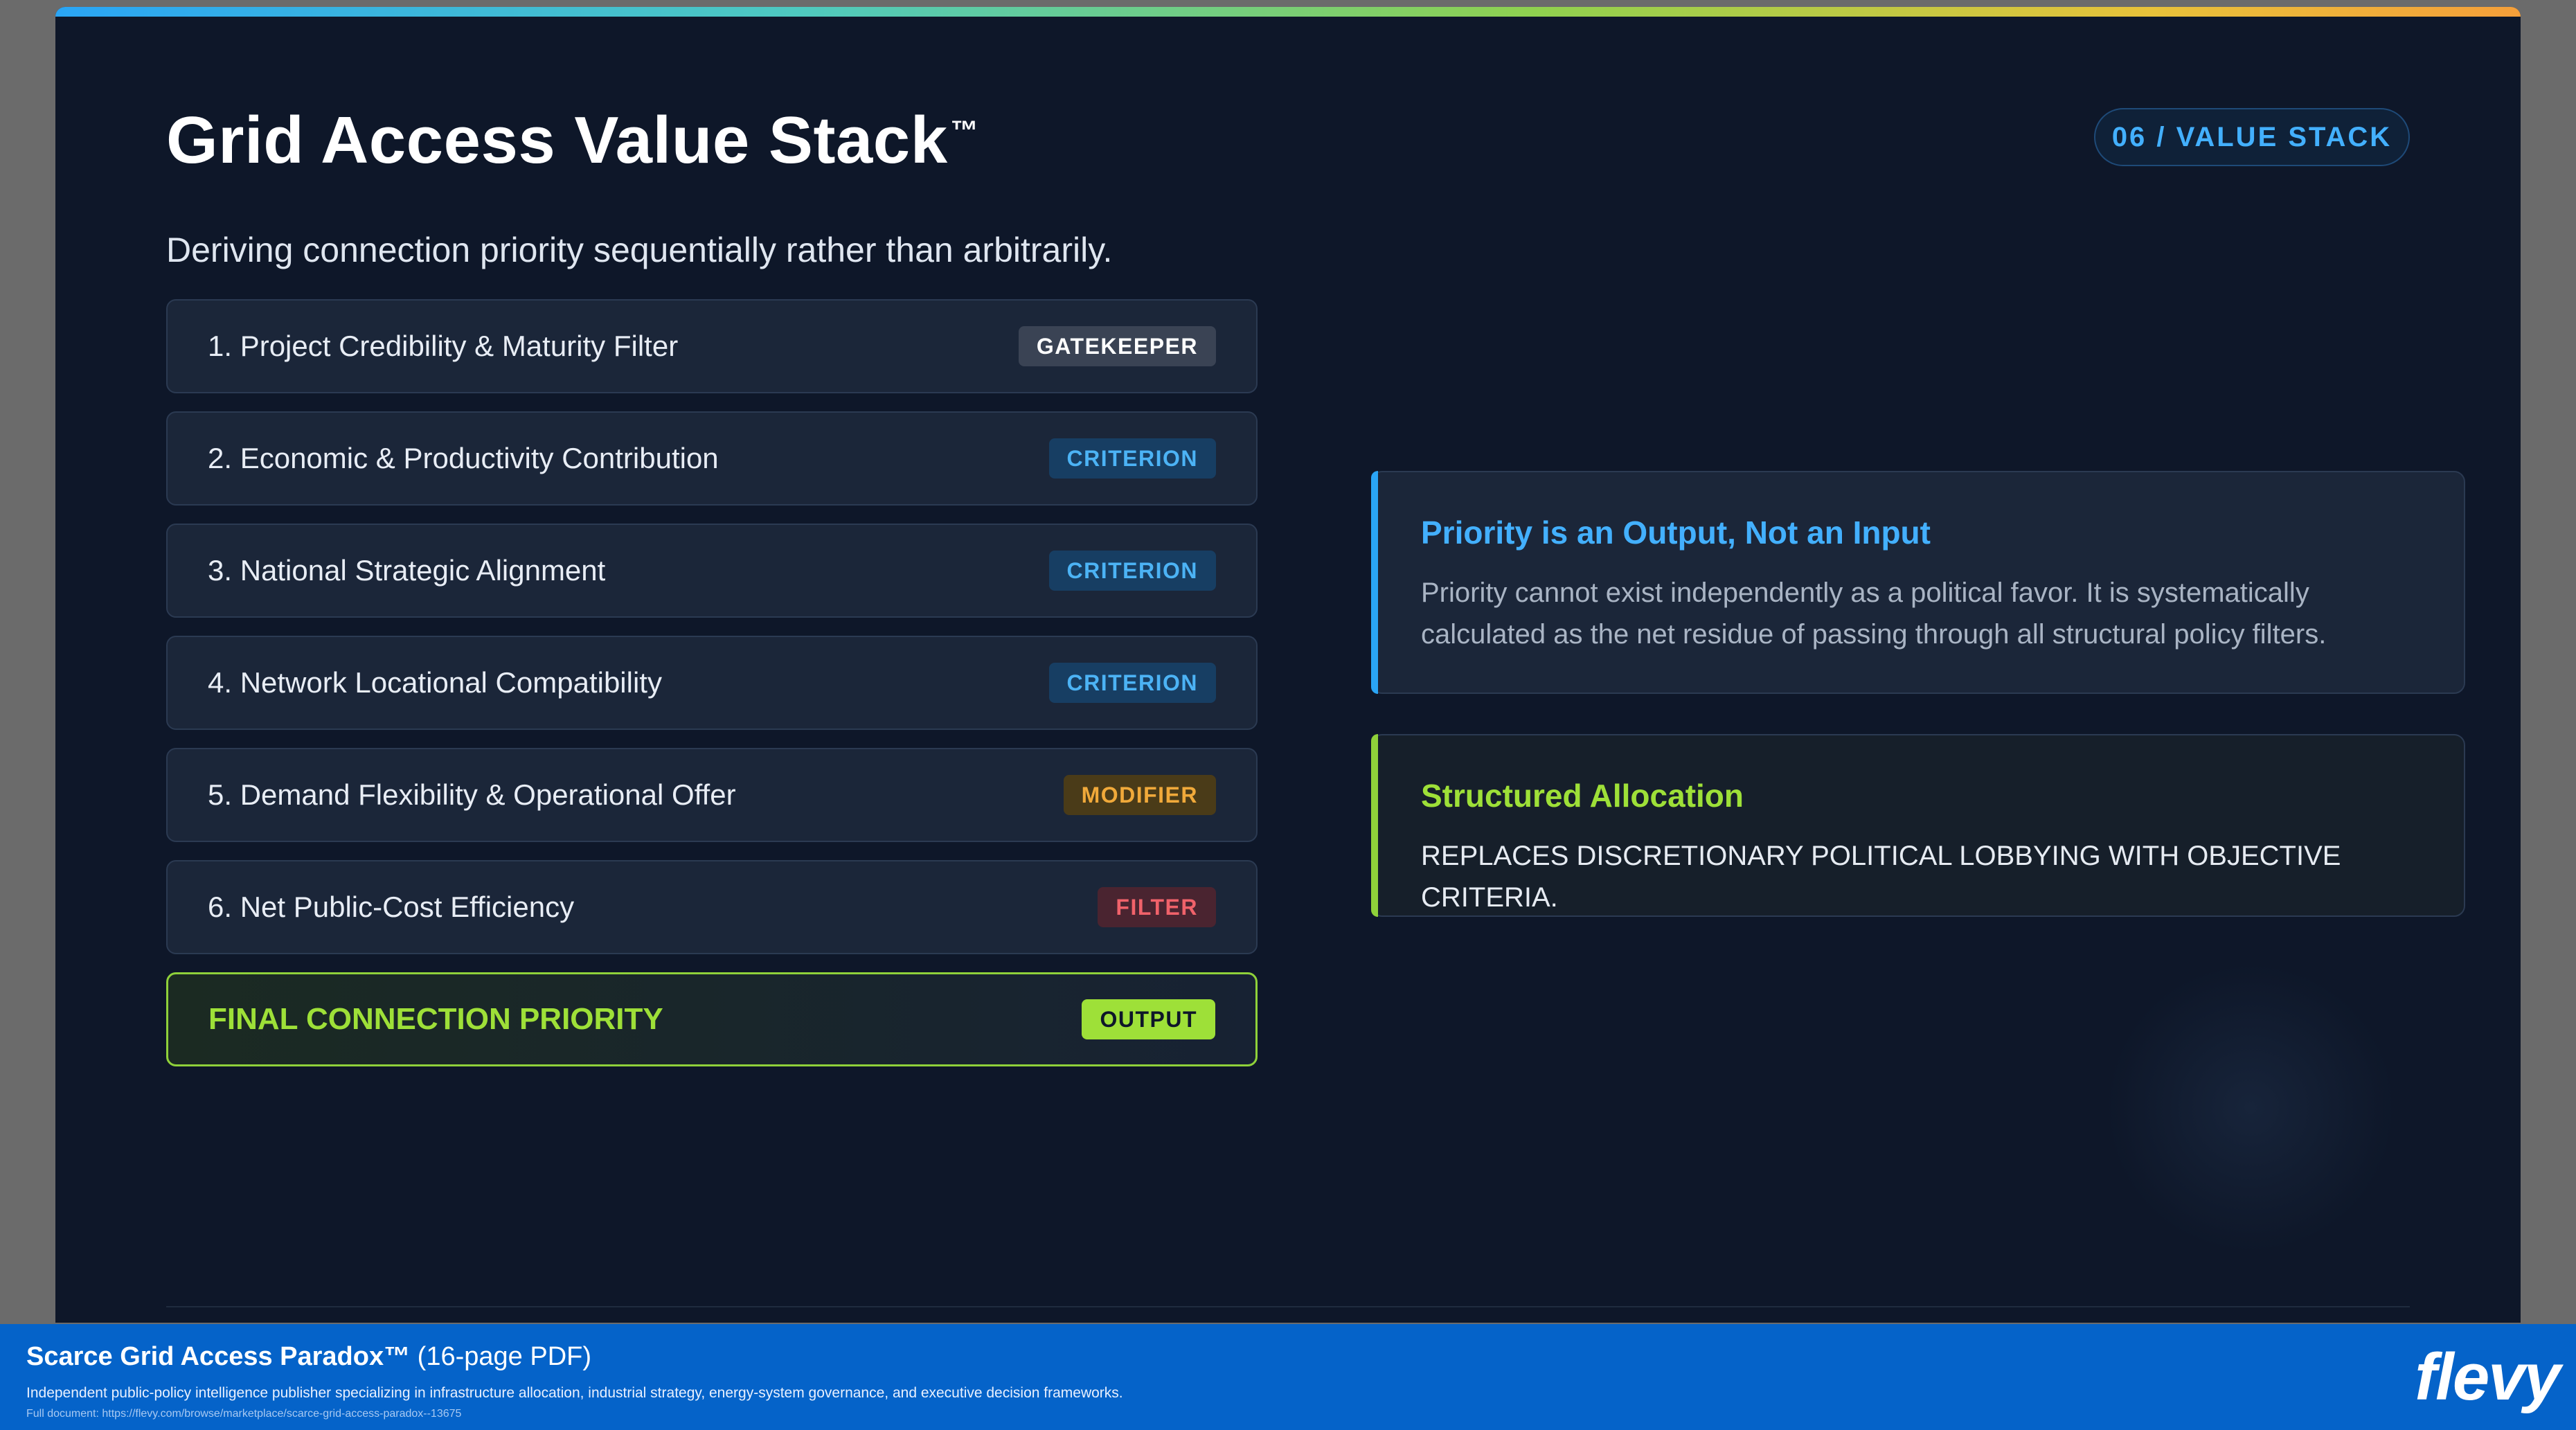  Describe the element at coordinates (407, 570) in the screenshot. I see `stack-row-label: 3. National Strategic Alignment` at that location.